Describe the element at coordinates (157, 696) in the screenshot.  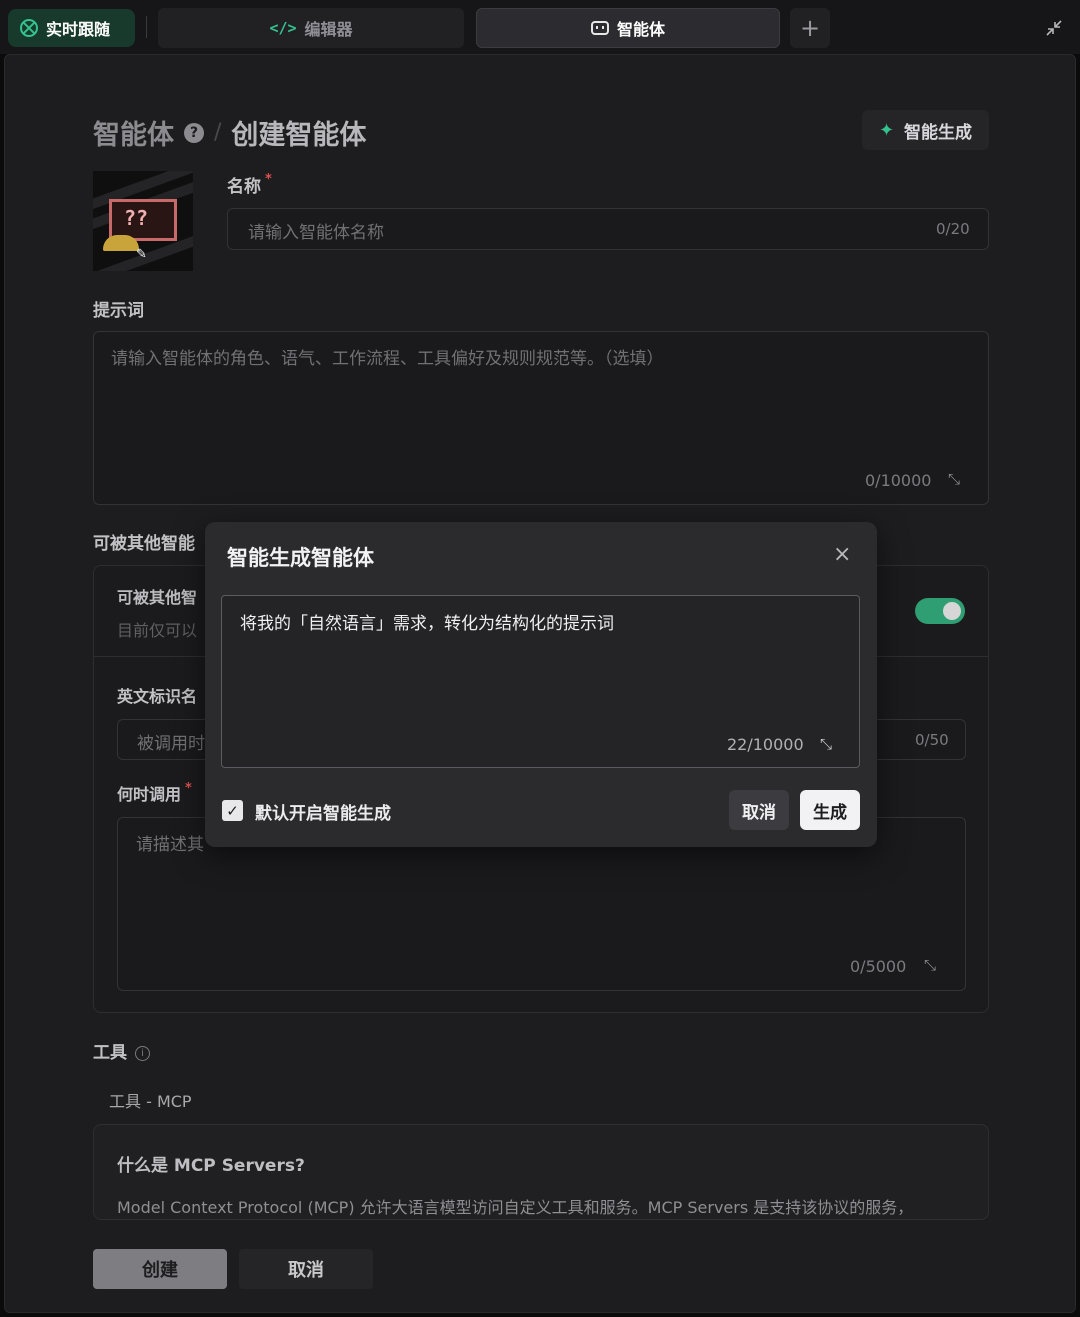
I see `en-name-label: 英文标识名` at that location.